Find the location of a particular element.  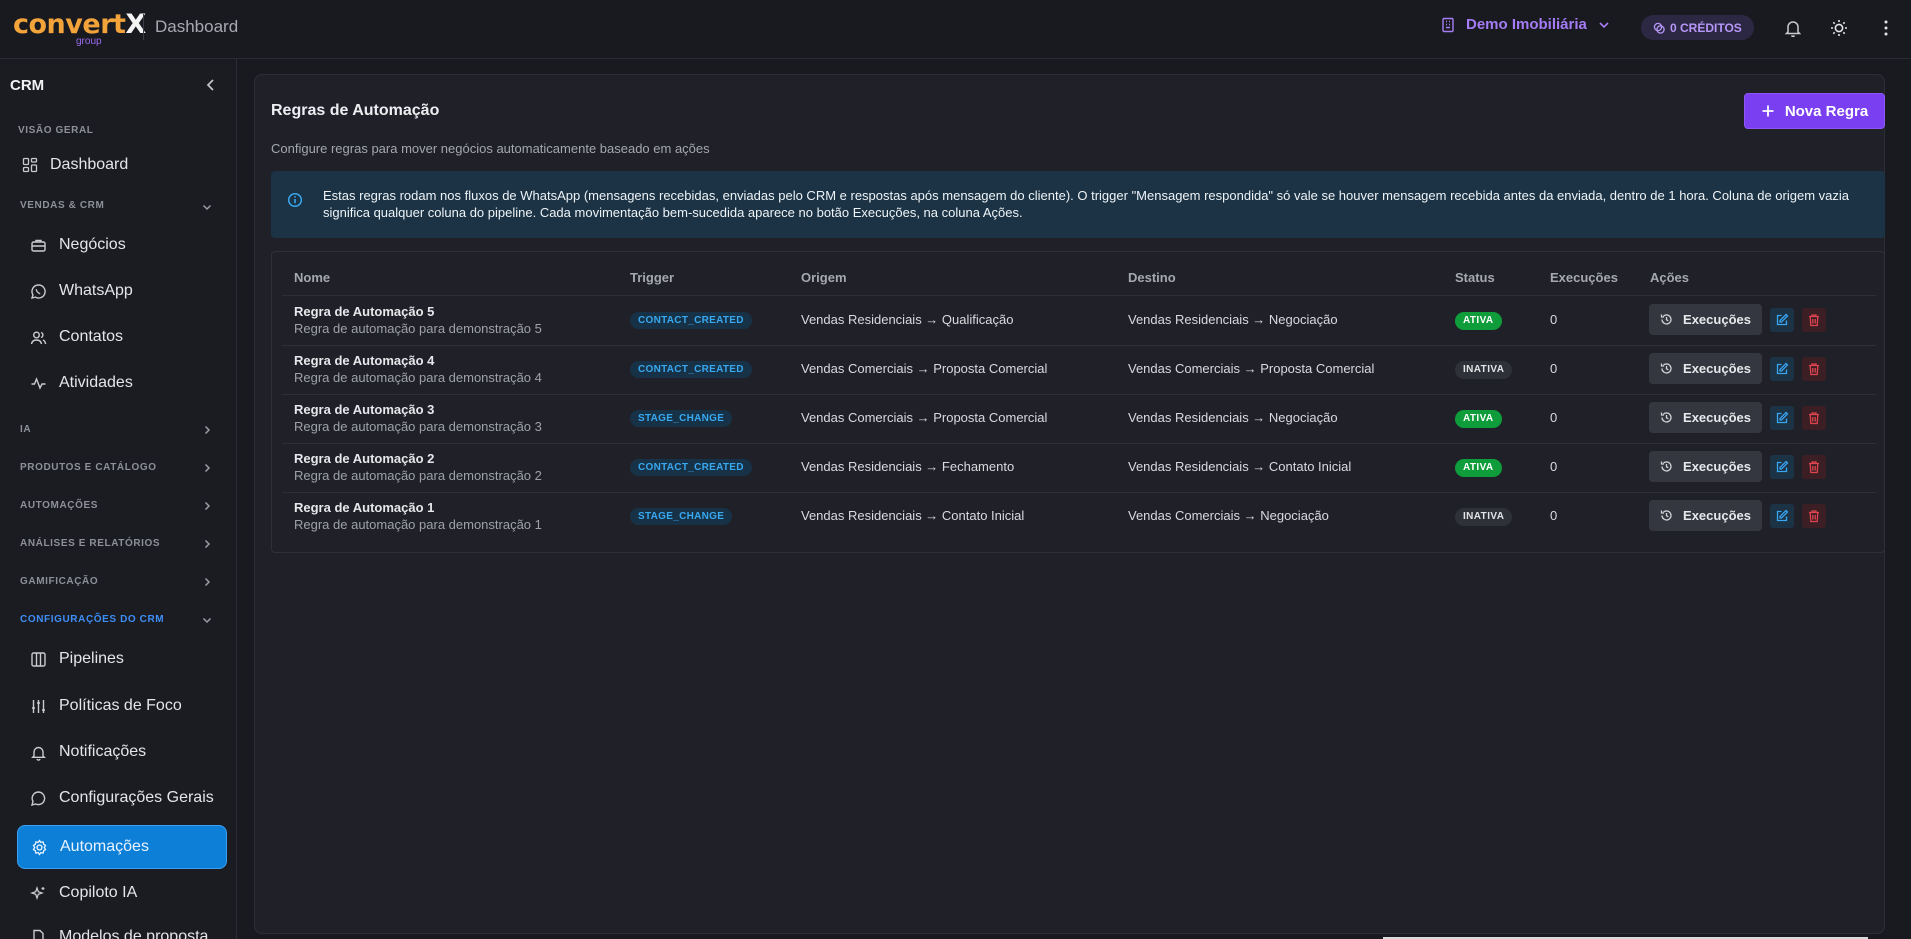

sidebar-item-label: Contatos is located at coordinates (91, 336).